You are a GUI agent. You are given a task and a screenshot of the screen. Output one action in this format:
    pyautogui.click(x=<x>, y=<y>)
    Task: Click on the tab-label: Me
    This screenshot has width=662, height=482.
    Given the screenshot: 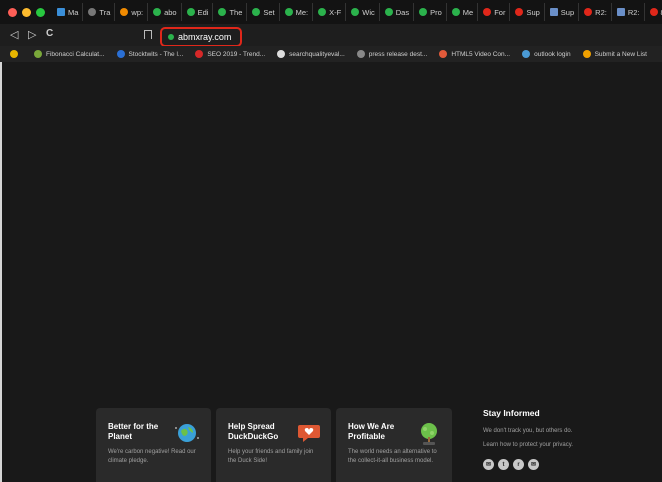 What is the action you would take?
    pyautogui.click(x=468, y=12)
    